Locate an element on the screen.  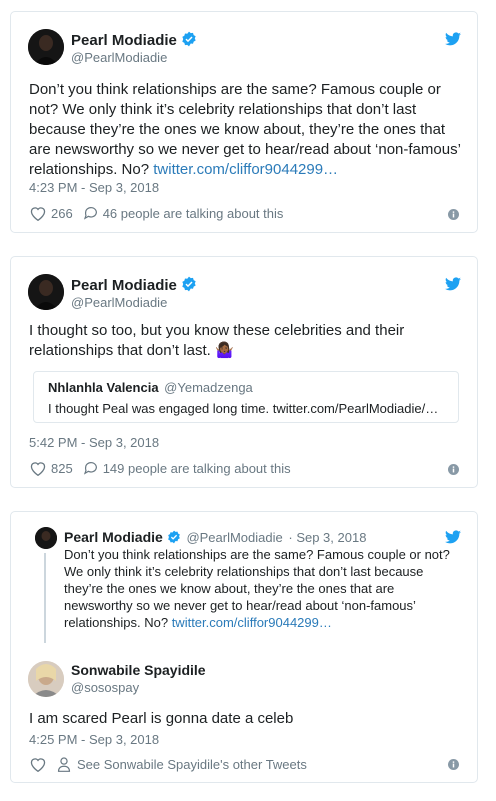
reply-button: 149 people are talking about this is located at coordinates (187, 468).